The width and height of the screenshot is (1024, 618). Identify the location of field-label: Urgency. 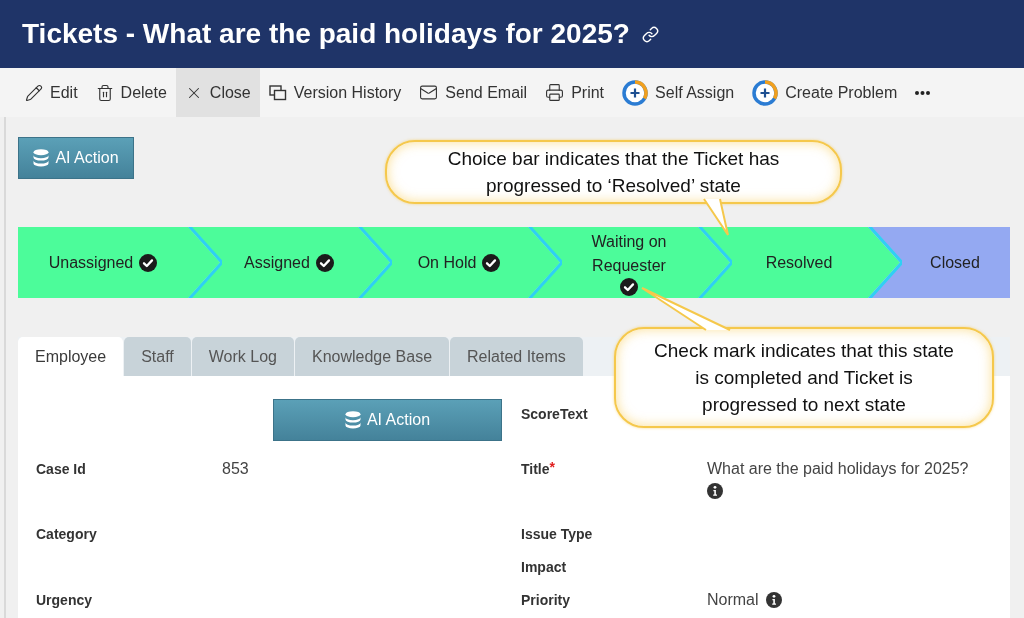
(64, 600).